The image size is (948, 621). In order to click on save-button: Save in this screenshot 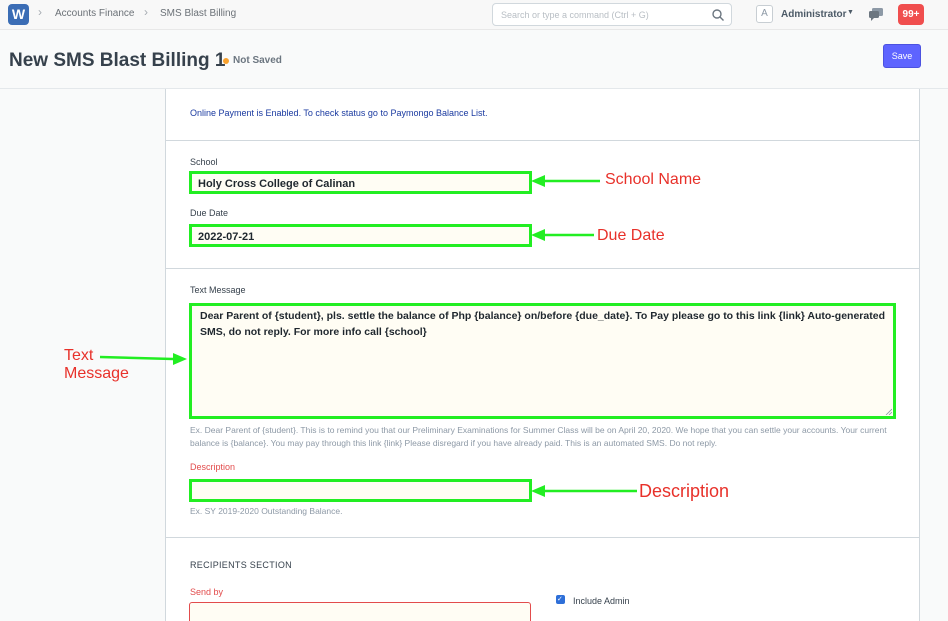, I will do `click(902, 56)`.